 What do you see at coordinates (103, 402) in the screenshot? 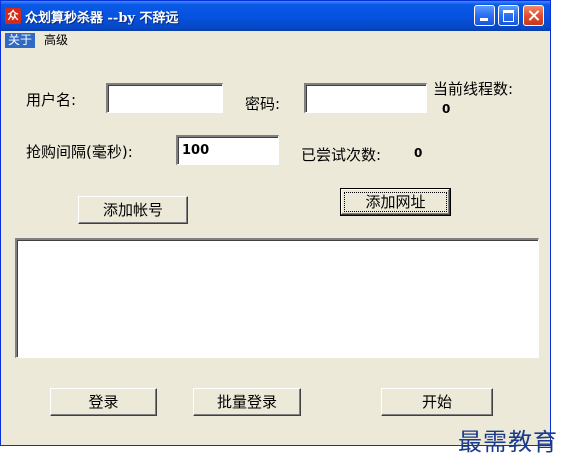
I see `login-button: 登录` at bounding box center [103, 402].